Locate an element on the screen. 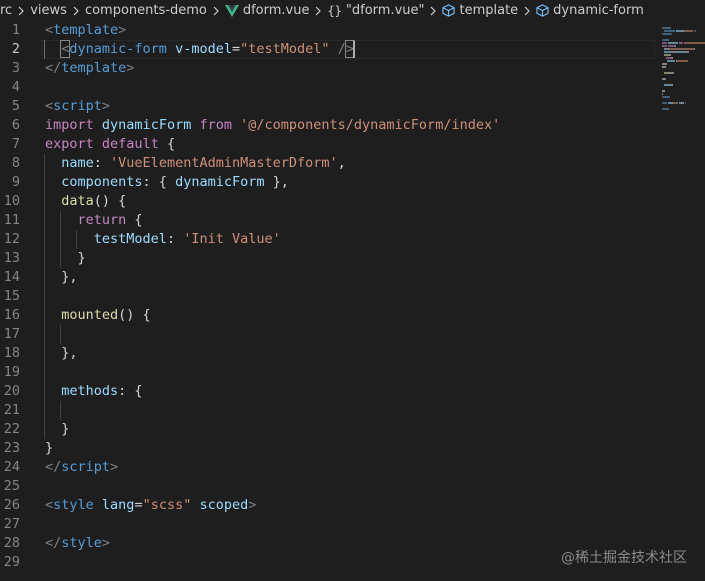  code-token: () { is located at coordinates (134, 315).